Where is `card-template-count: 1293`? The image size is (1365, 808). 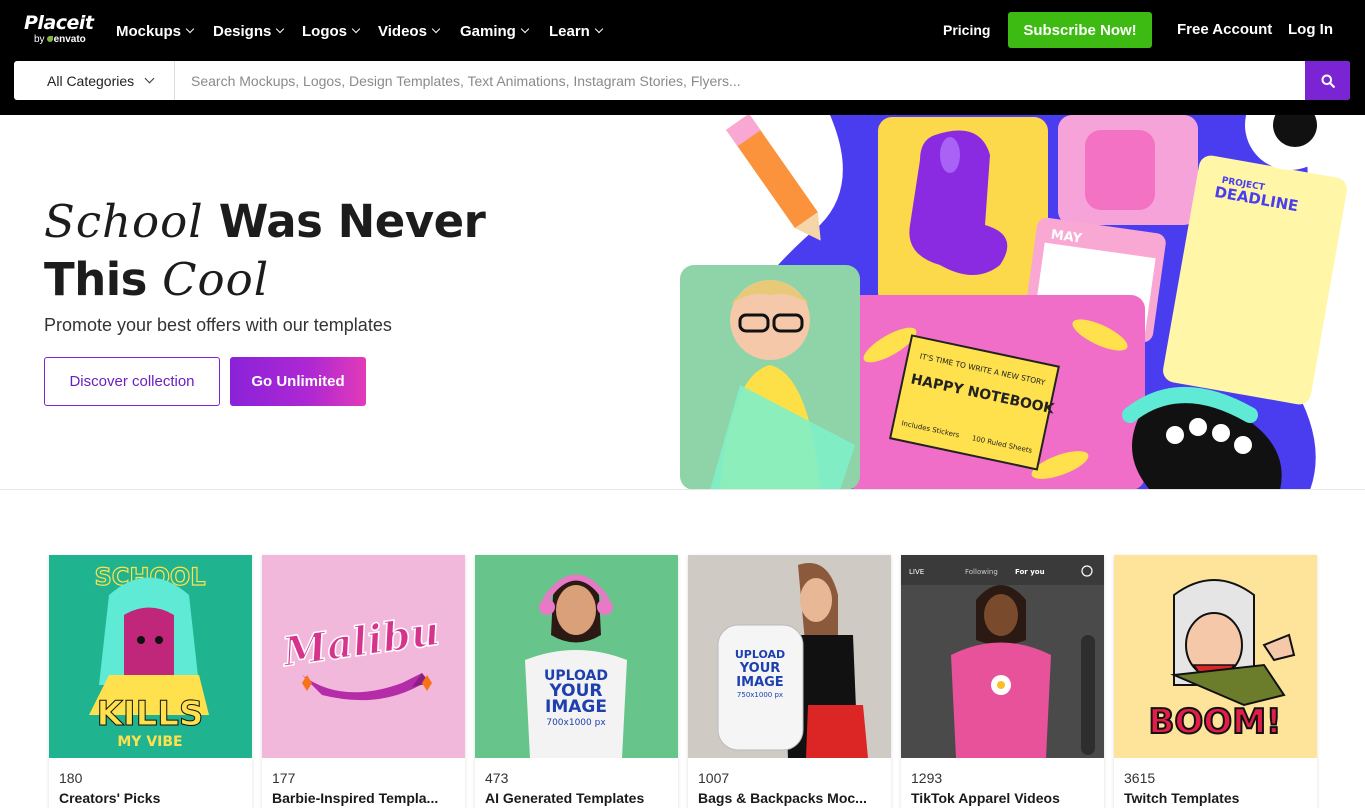
card-template-count: 1293 is located at coordinates (927, 778).